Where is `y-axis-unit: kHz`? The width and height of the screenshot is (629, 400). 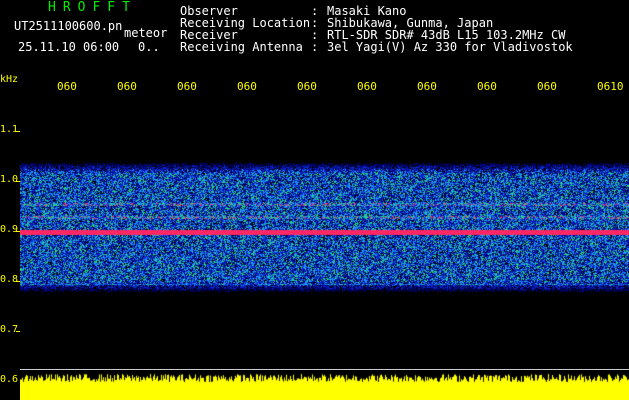
y-axis-unit: kHz is located at coordinates (9, 79).